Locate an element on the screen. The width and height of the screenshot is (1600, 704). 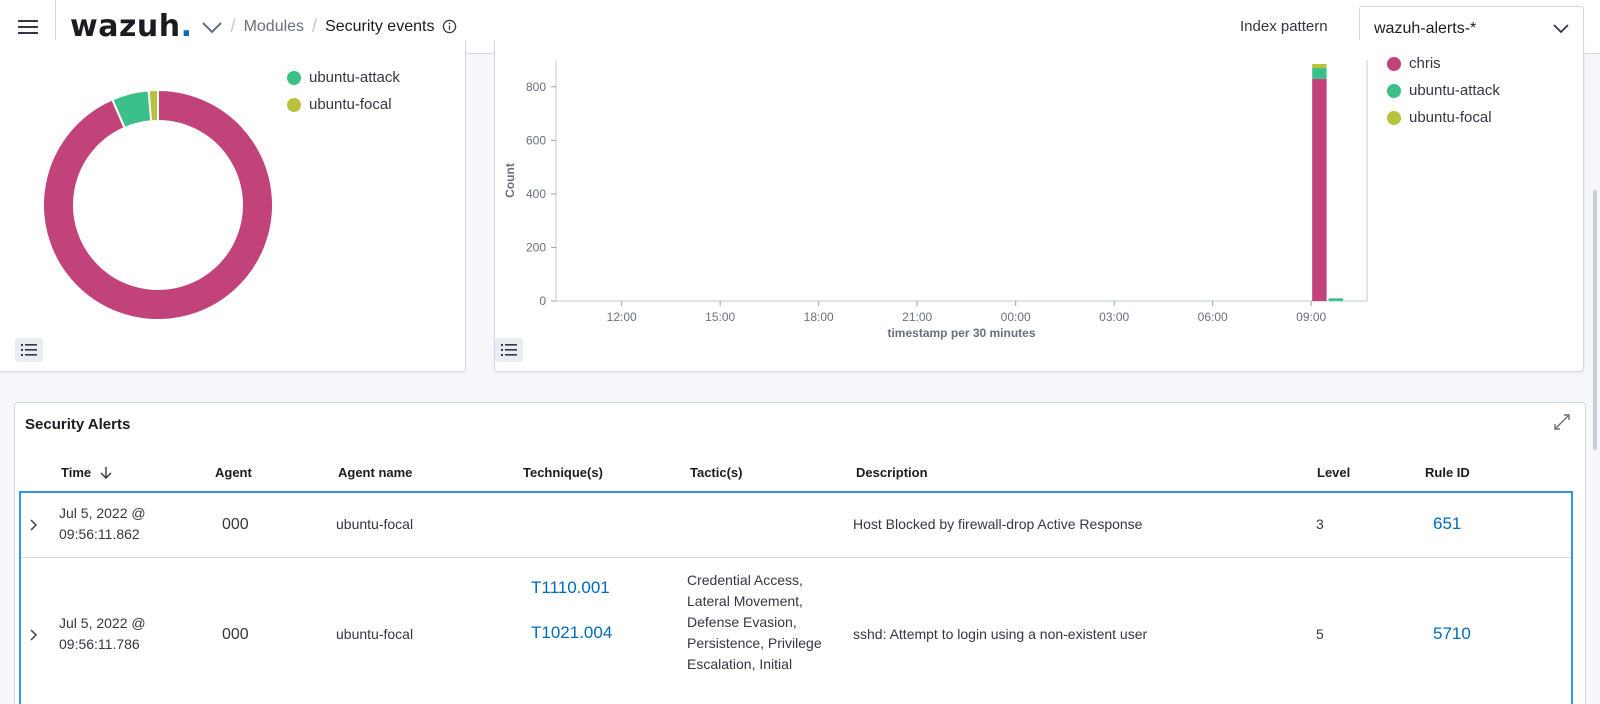
x-axis-title: timestamp per 30 minutes is located at coordinates (961, 333).